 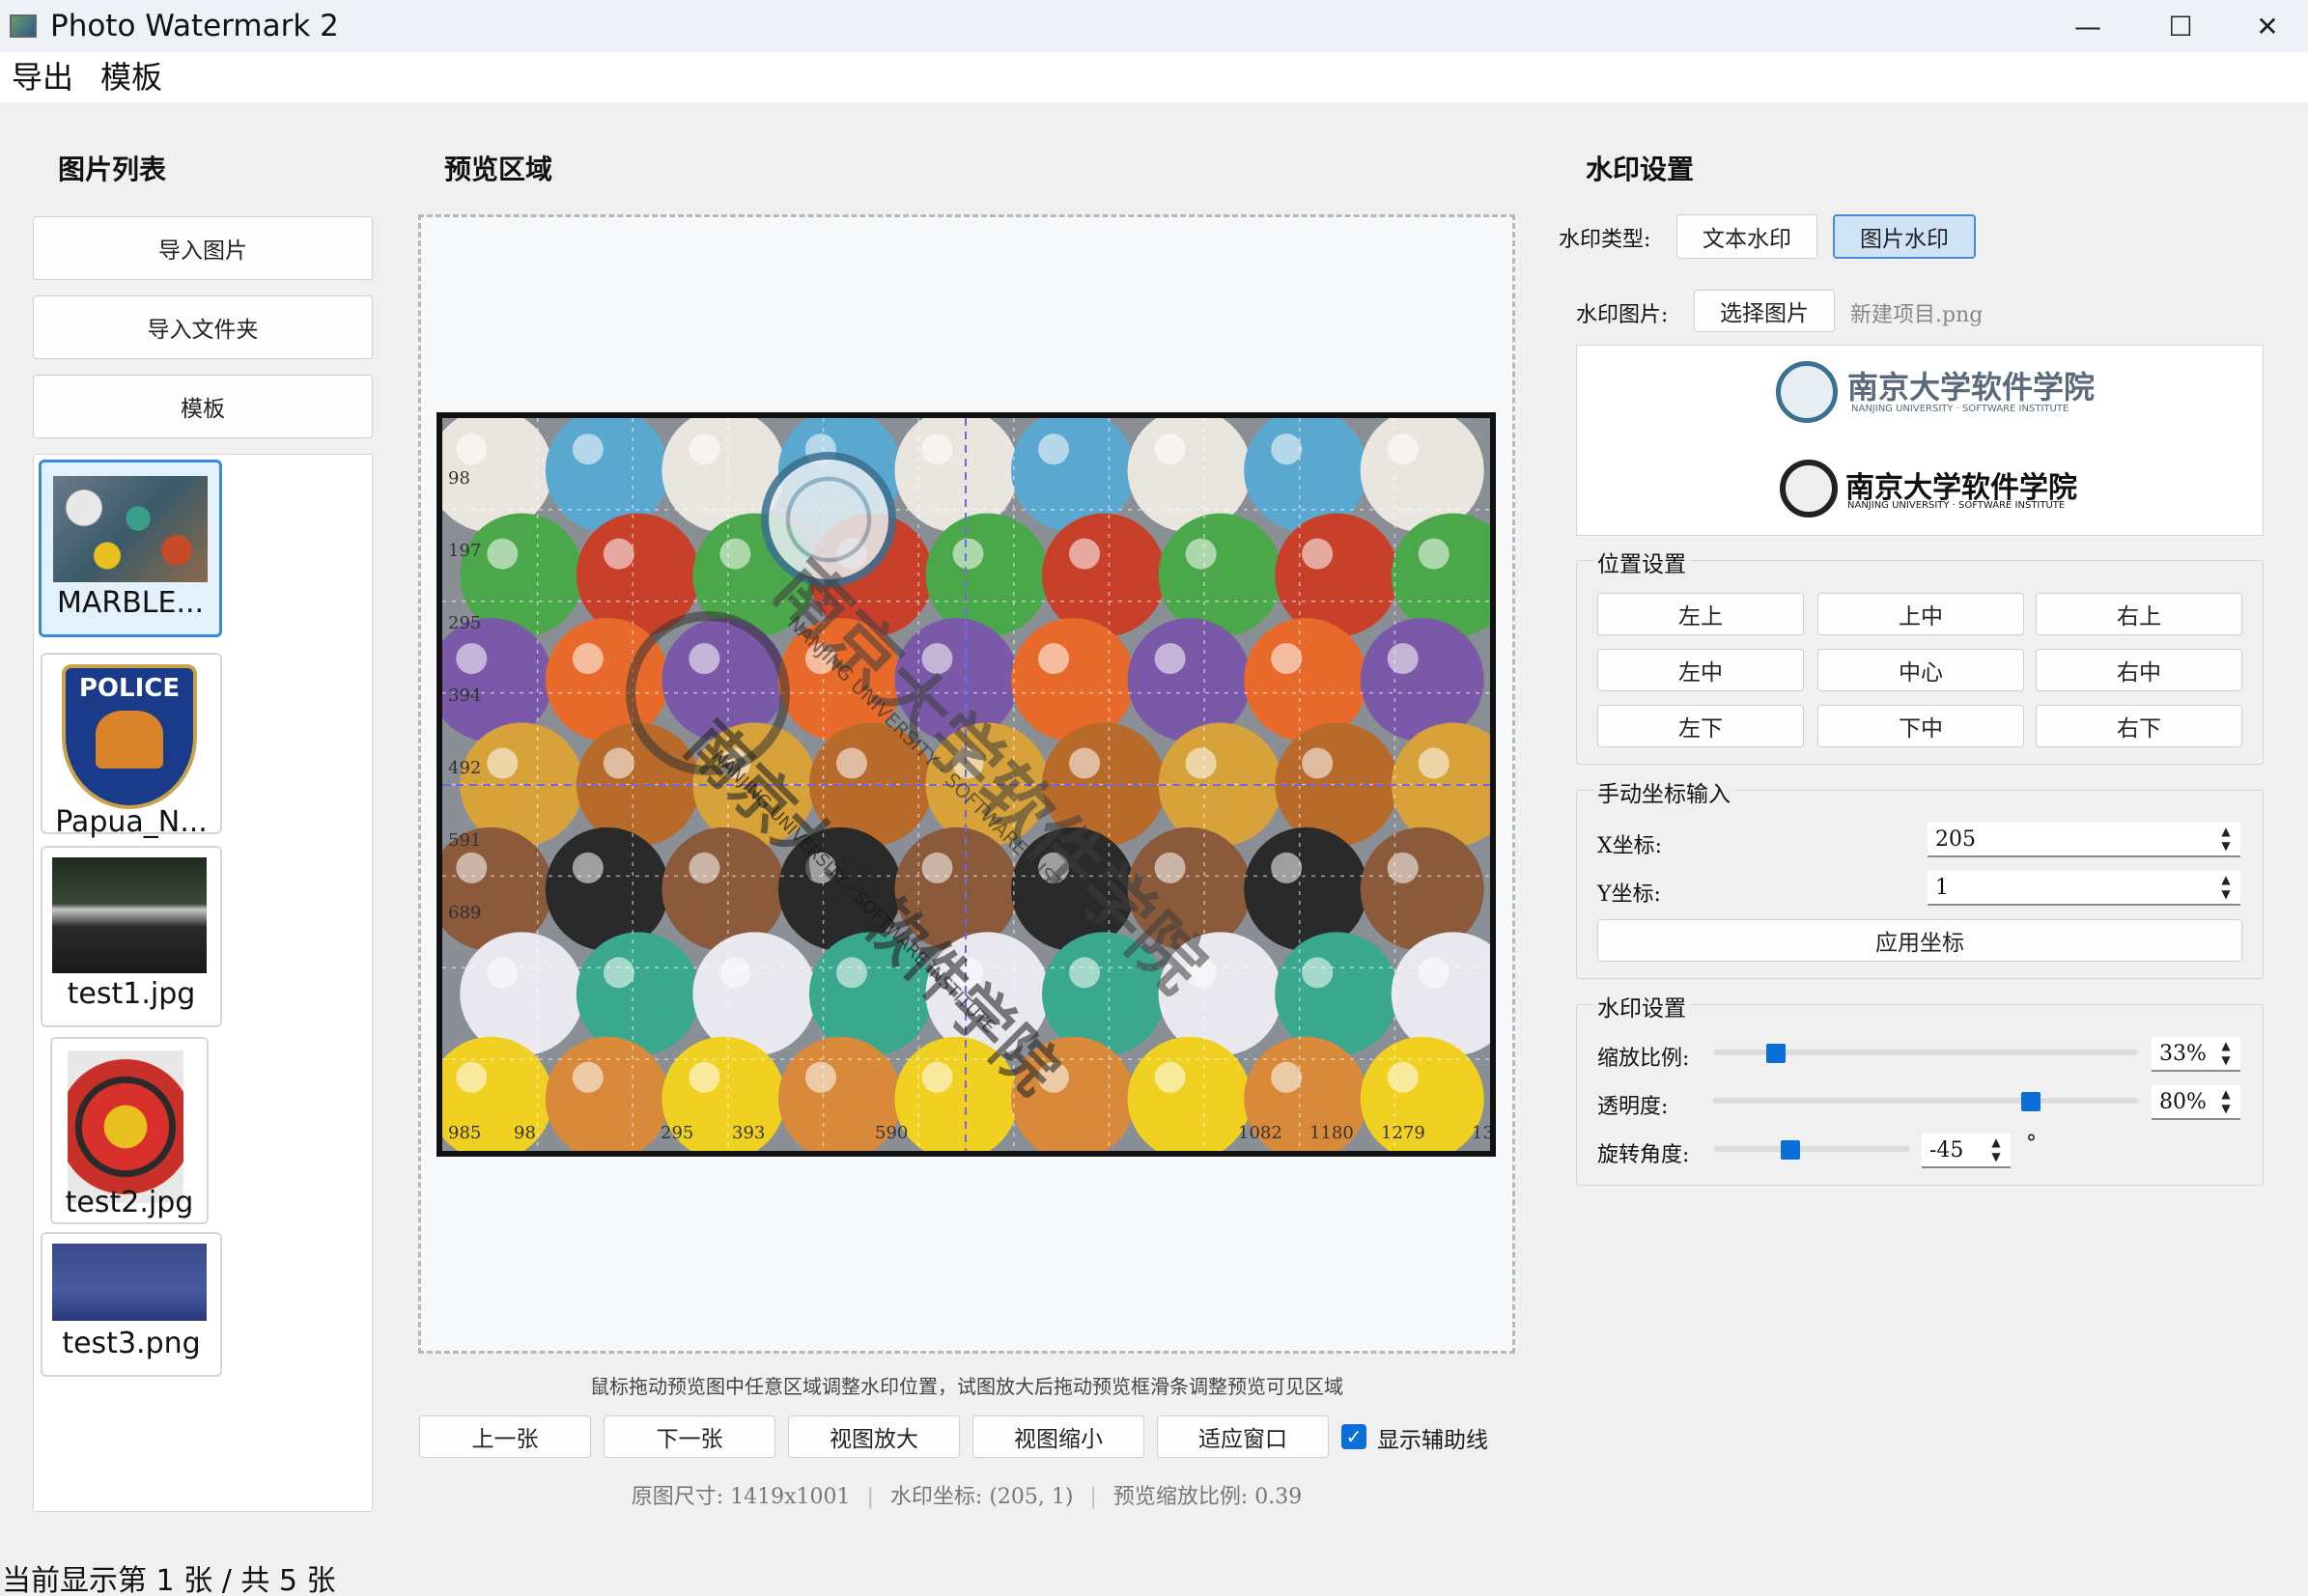 I want to click on y-coord-input: 1 ▲ ▼, so click(x=2084, y=889).